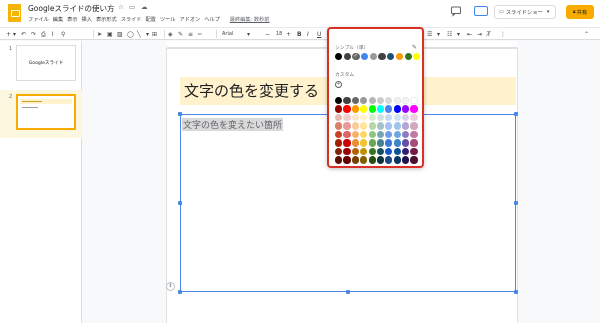  I want to click on increase-font-size-icon: +, so click(288, 34).